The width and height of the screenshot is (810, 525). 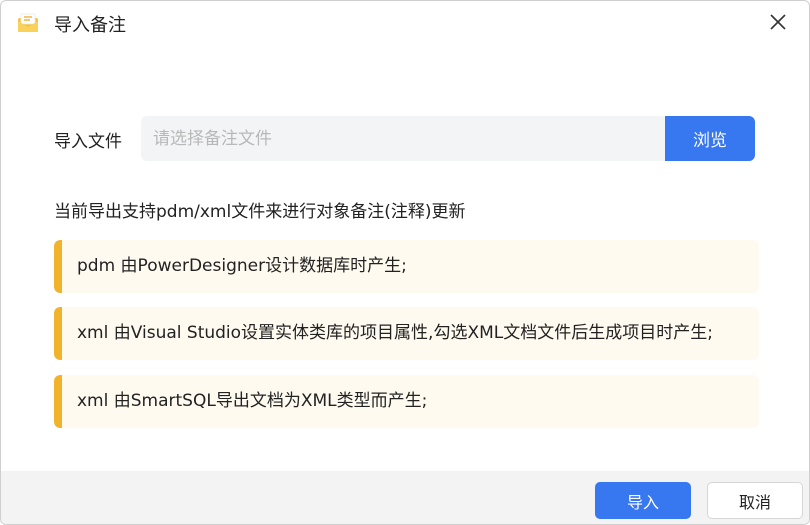 I want to click on import-file-label: 导入文件, so click(x=88, y=142).